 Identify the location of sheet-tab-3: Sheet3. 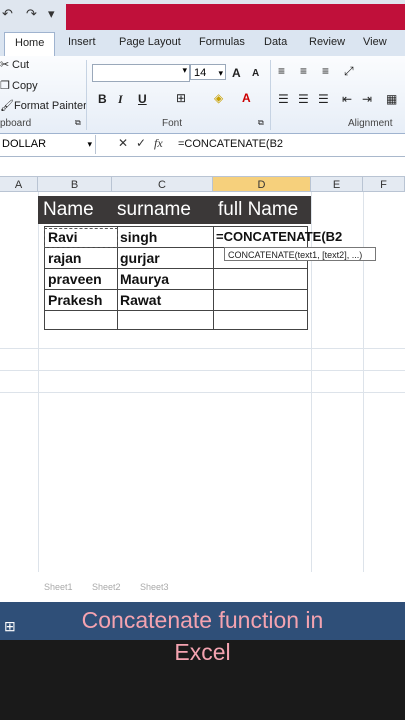
(154, 587).